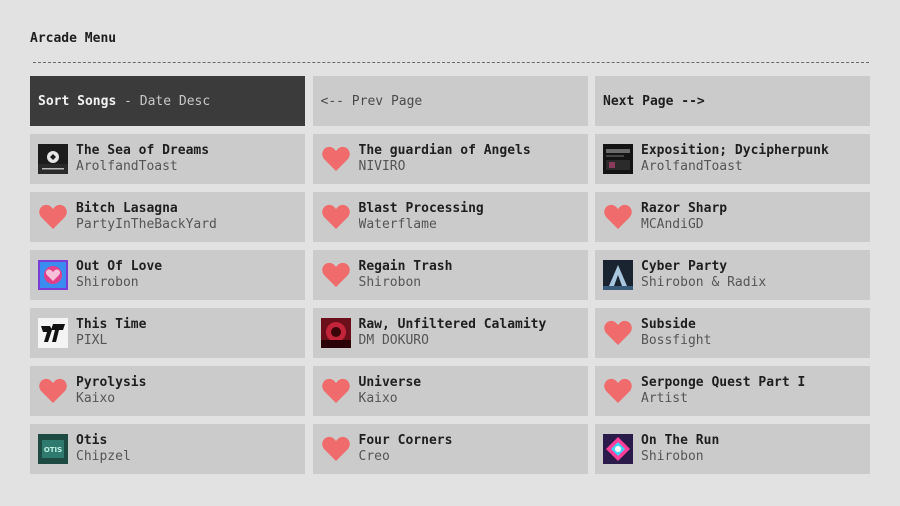 The width and height of the screenshot is (900, 506). Describe the element at coordinates (732, 333) in the screenshot. I see `song-card: Subside Bossfight` at that location.